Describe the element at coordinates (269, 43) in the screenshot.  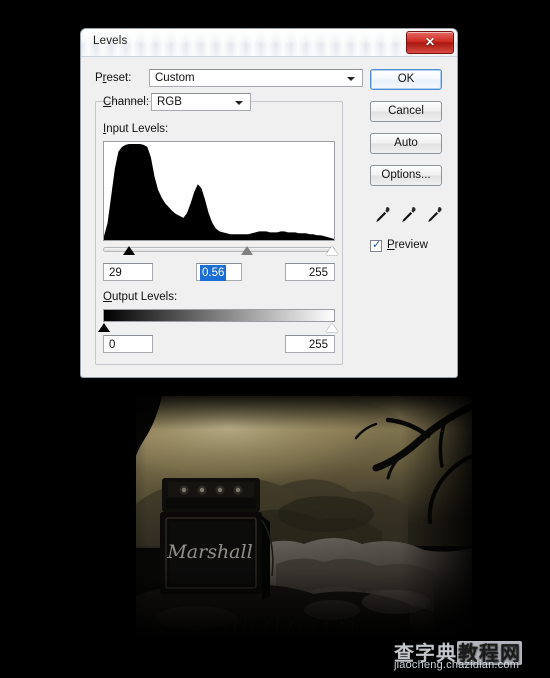
I see `dialog-titlebar: Levels ✕` at that location.